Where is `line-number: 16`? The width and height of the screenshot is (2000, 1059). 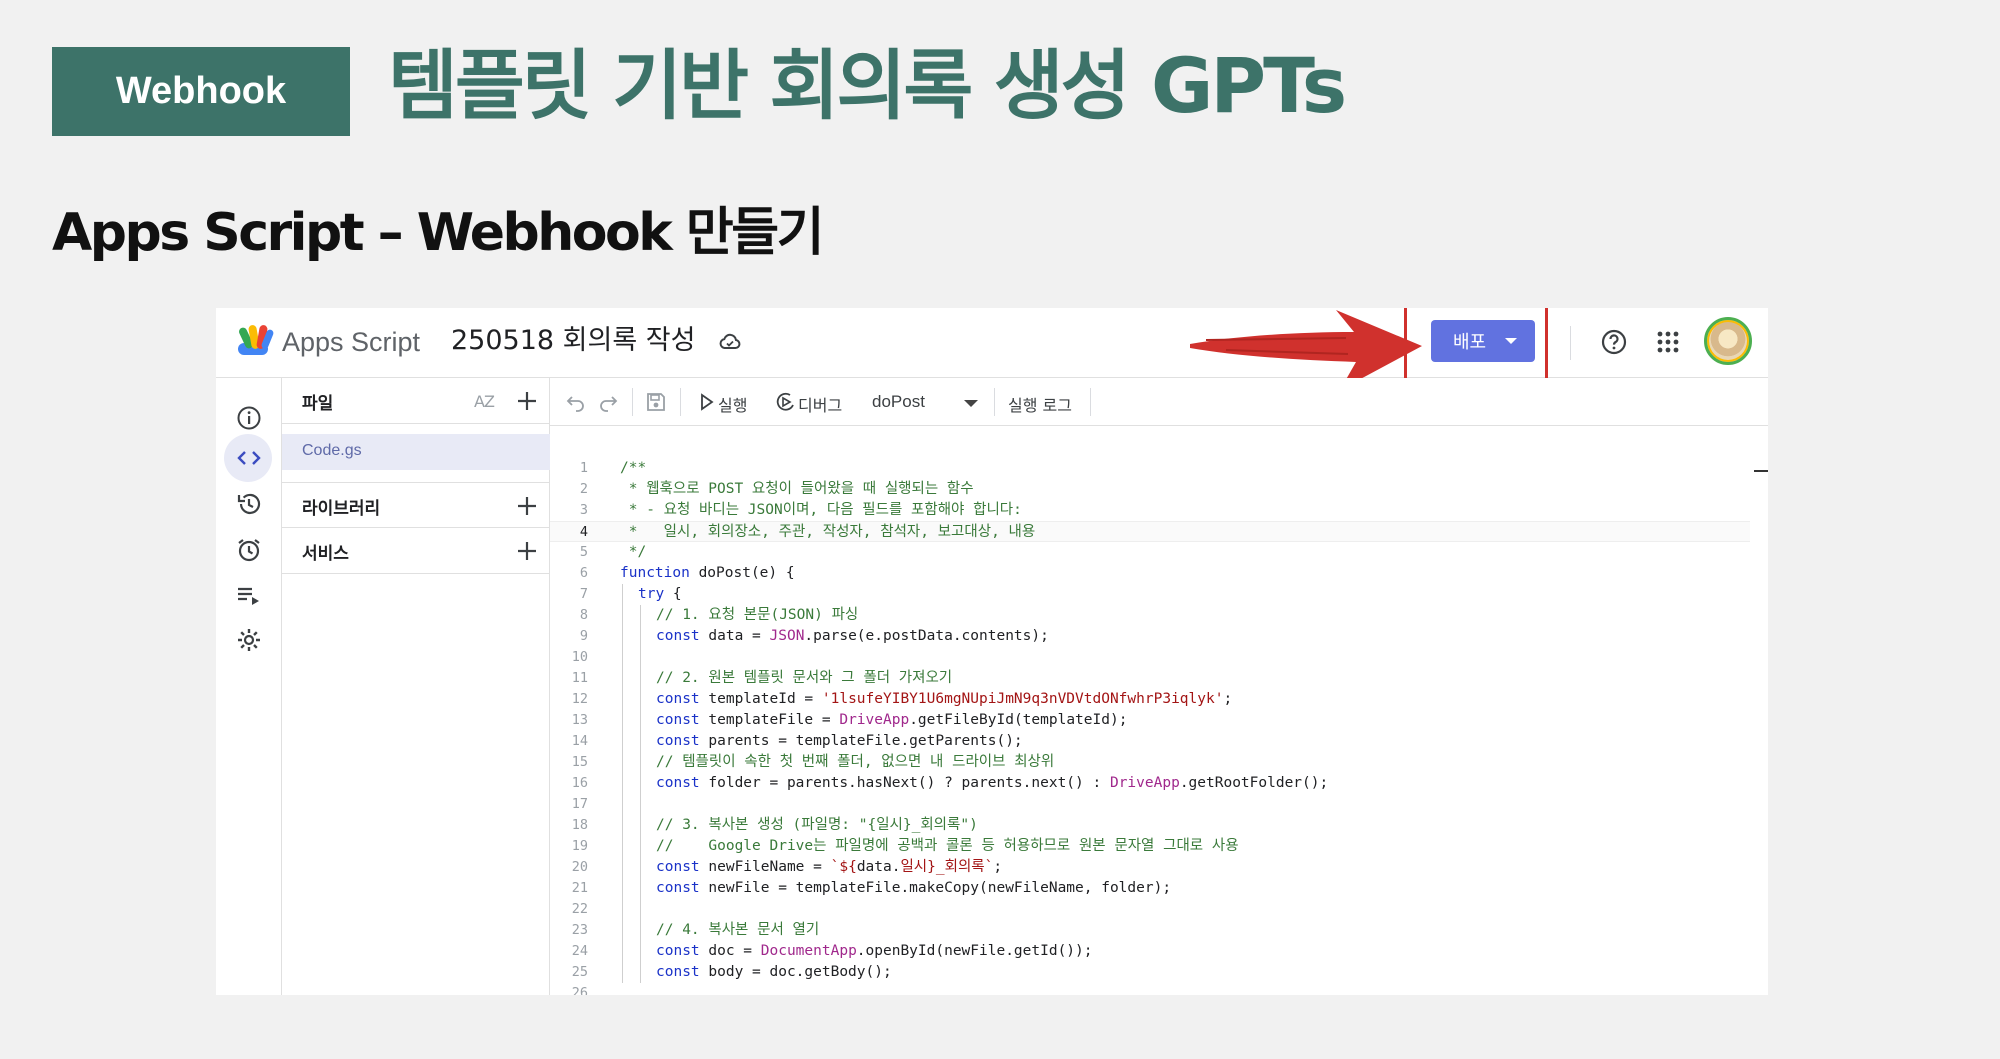
line-number: 16 is located at coordinates (579, 783).